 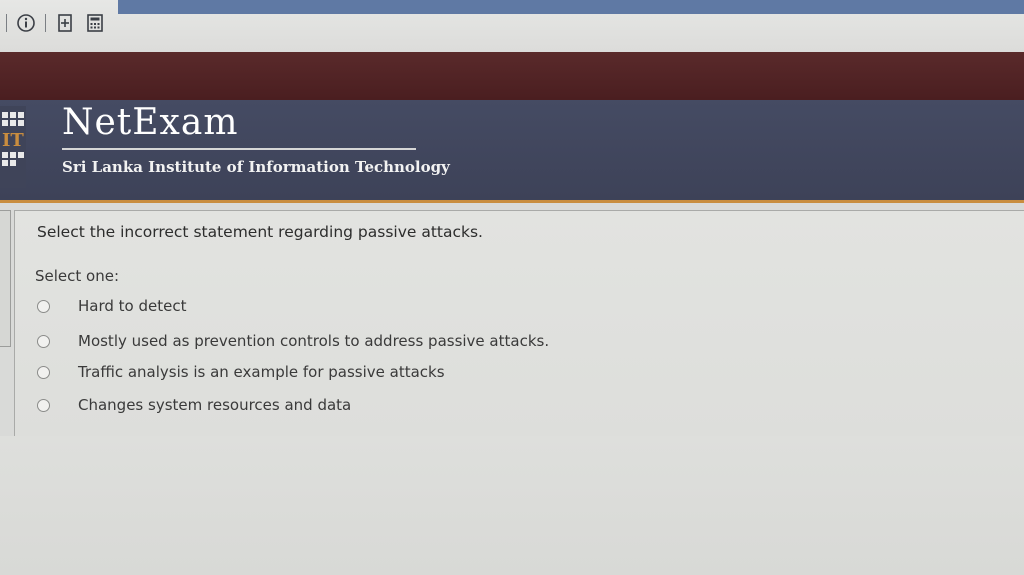 What do you see at coordinates (95, 23) in the screenshot?
I see `calculator-icon` at bounding box center [95, 23].